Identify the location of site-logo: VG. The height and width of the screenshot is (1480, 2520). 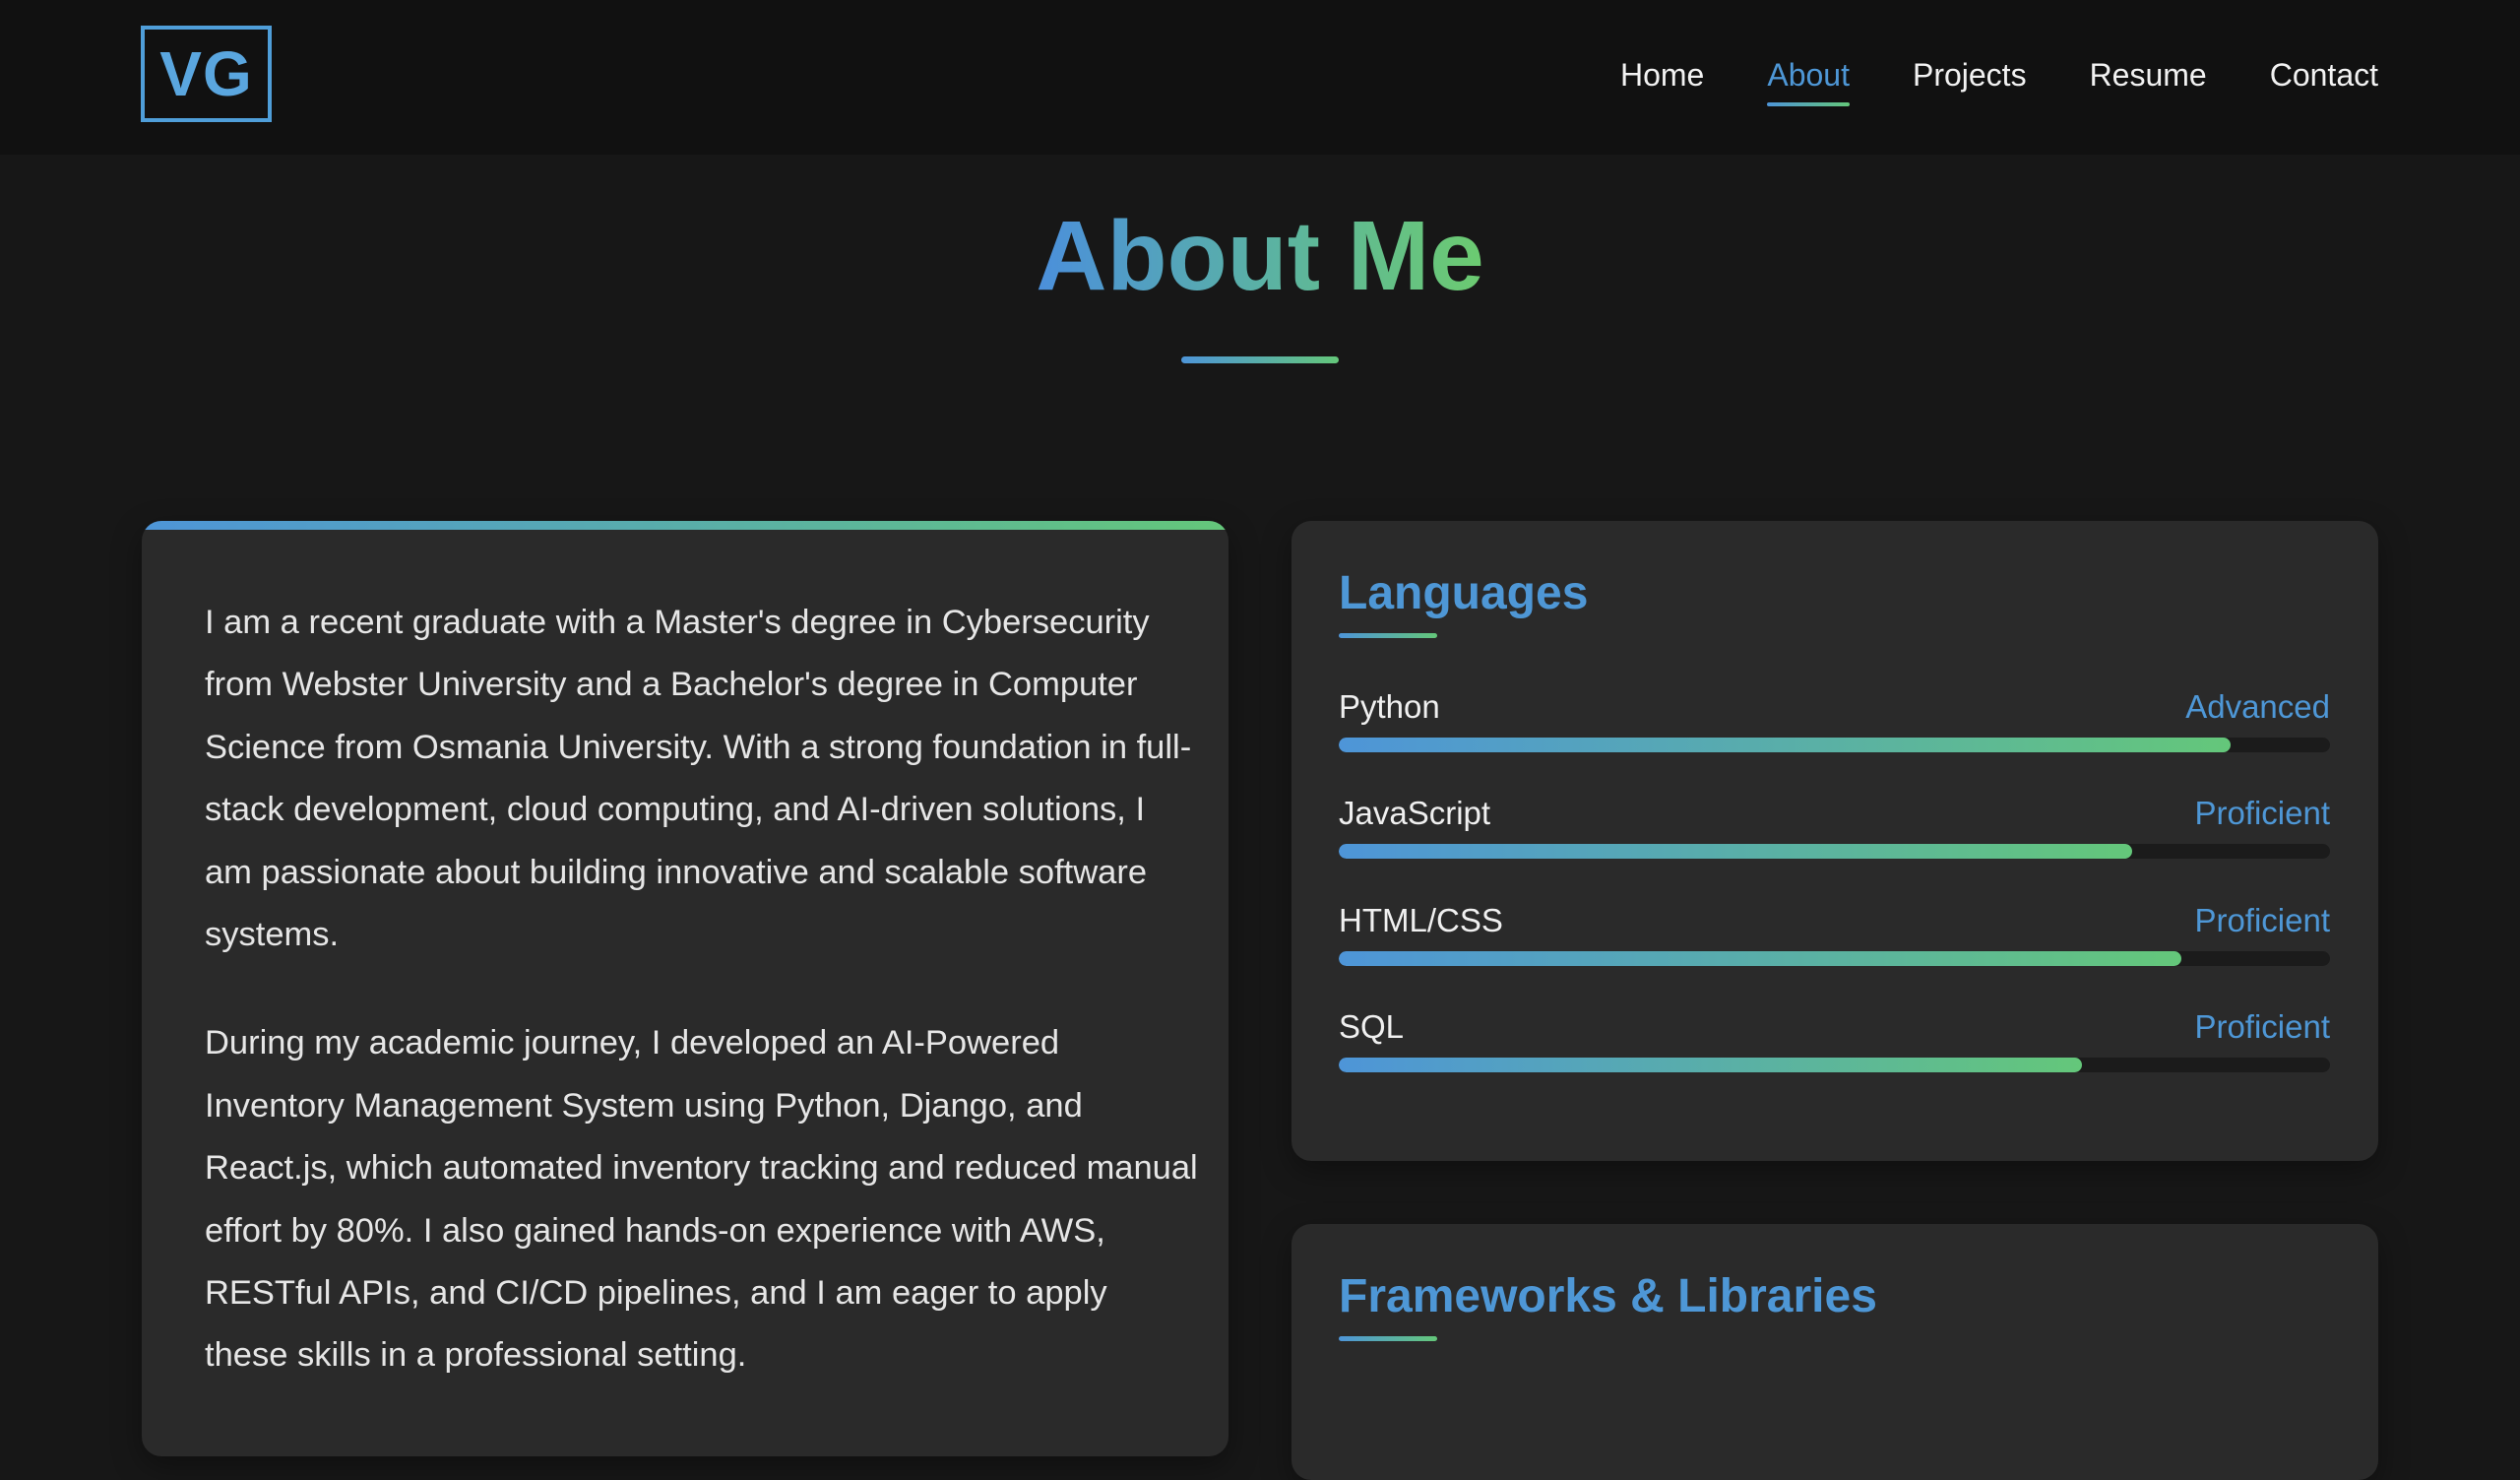
(206, 74).